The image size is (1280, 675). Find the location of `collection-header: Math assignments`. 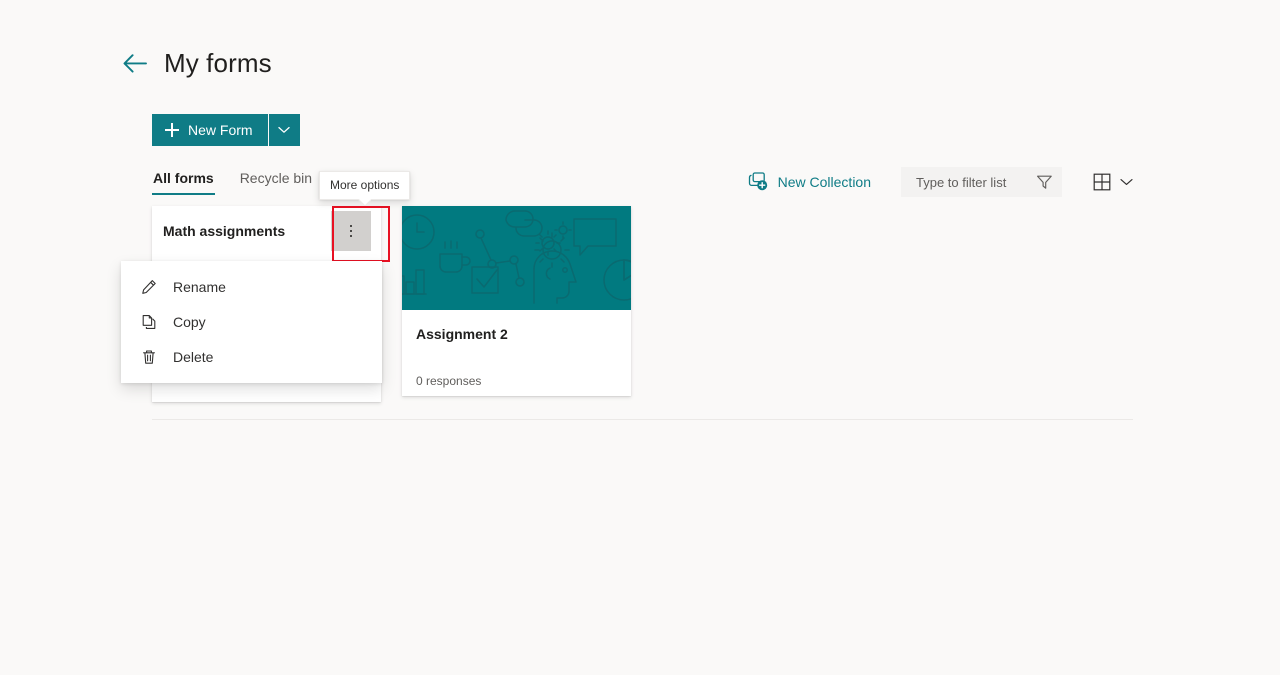

collection-header: Math assignments is located at coordinates (266, 231).